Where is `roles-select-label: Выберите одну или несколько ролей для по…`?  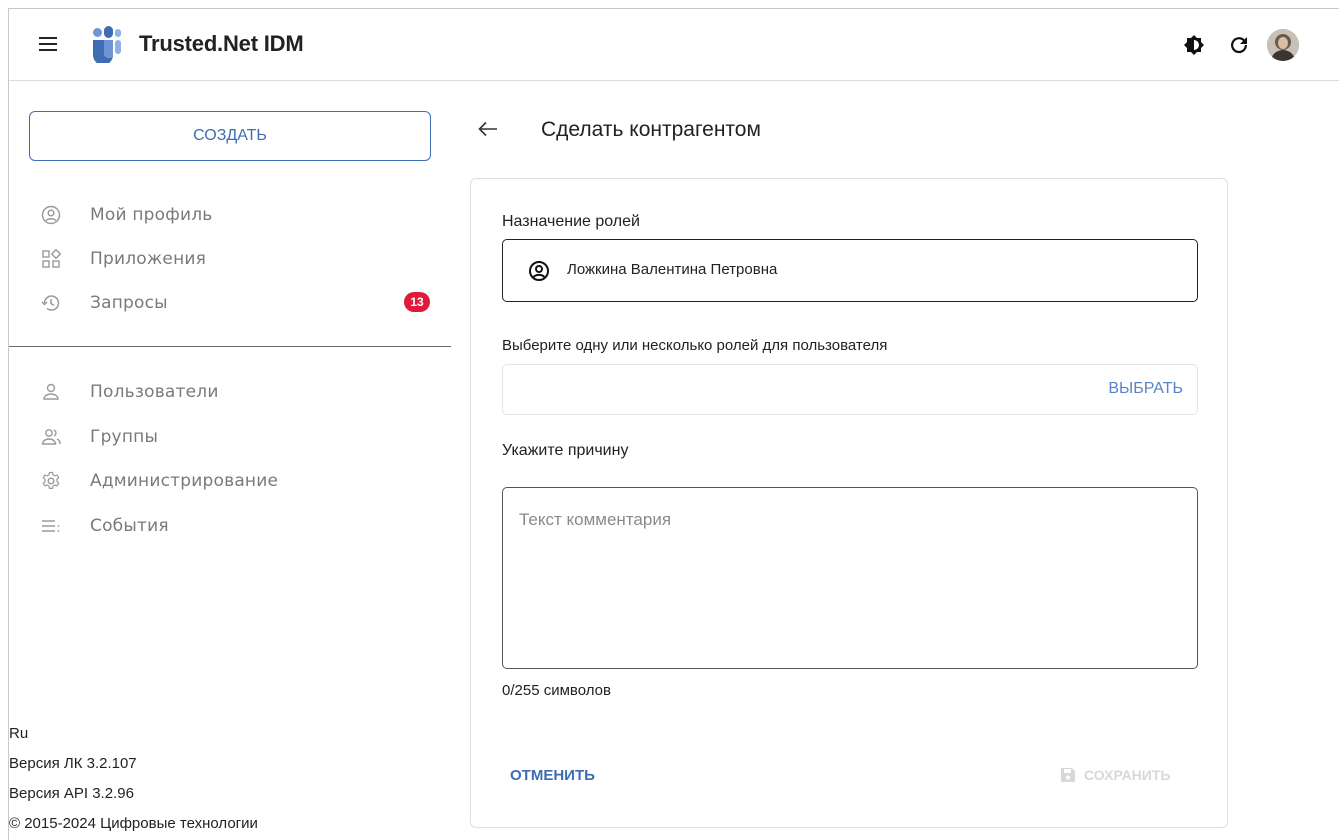
roles-select-label: Выберите одну или несколько ролей для по… is located at coordinates (695, 345).